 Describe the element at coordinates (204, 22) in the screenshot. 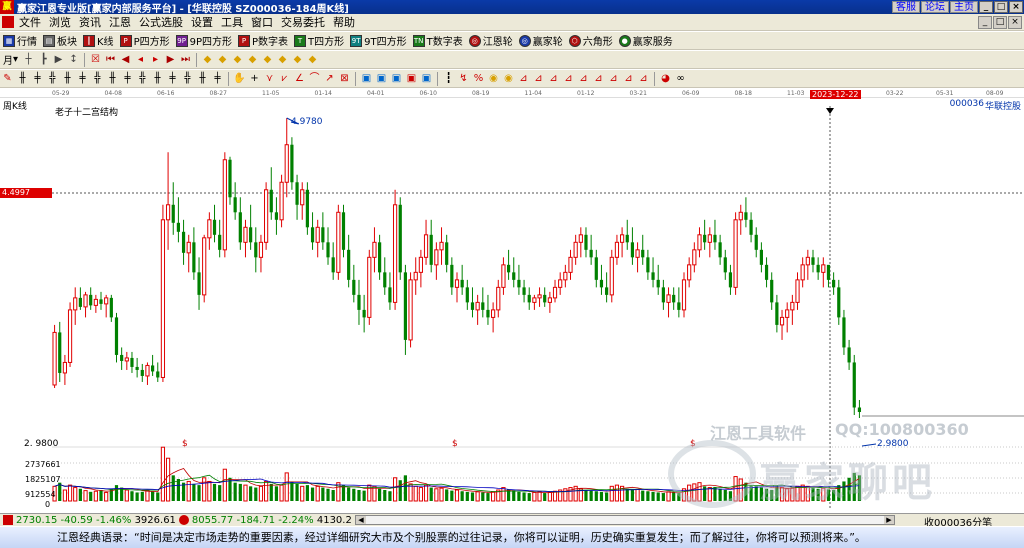

I see `menu-settings: 设置` at that location.